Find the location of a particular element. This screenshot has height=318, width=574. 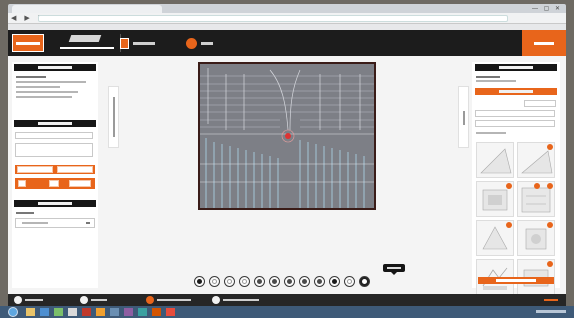

config-field is located at coordinates (54, 135).